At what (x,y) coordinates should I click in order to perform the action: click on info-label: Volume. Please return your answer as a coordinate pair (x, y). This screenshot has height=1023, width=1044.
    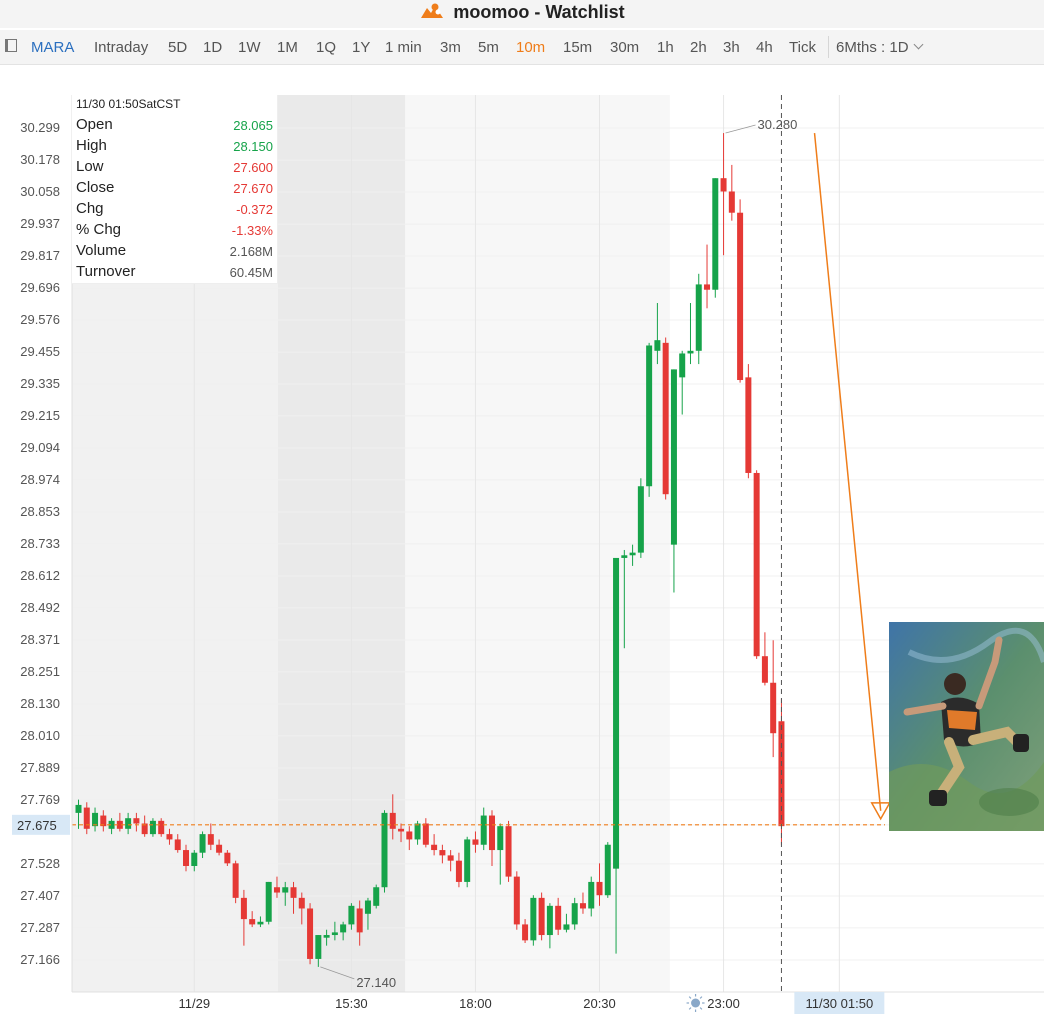
    Looking at the image, I should click on (101, 250).